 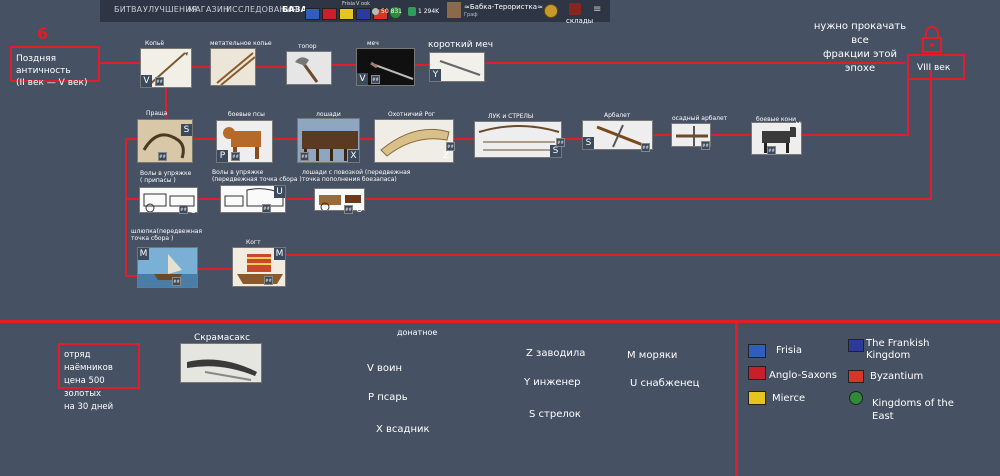 I want to click on class-legend-s: S стрелок, so click(x=555, y=414).